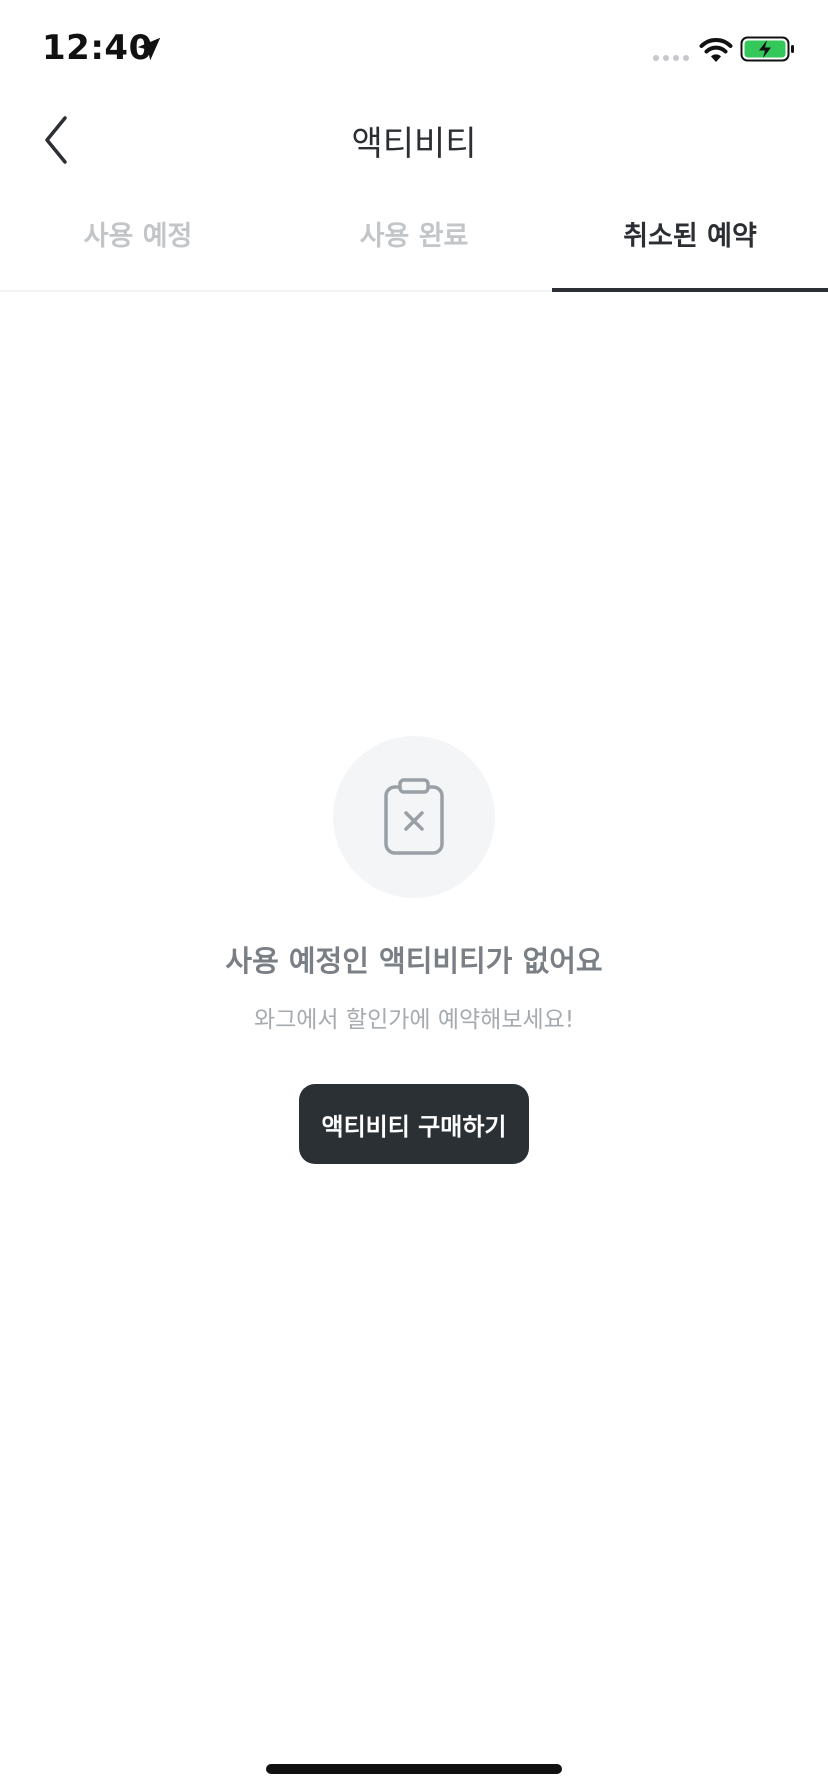  What do you see at coordinates (138, 236) in the screenshot?
I see `tab-upcoming-label: 사용 예정` at bounding box center [138, 236].